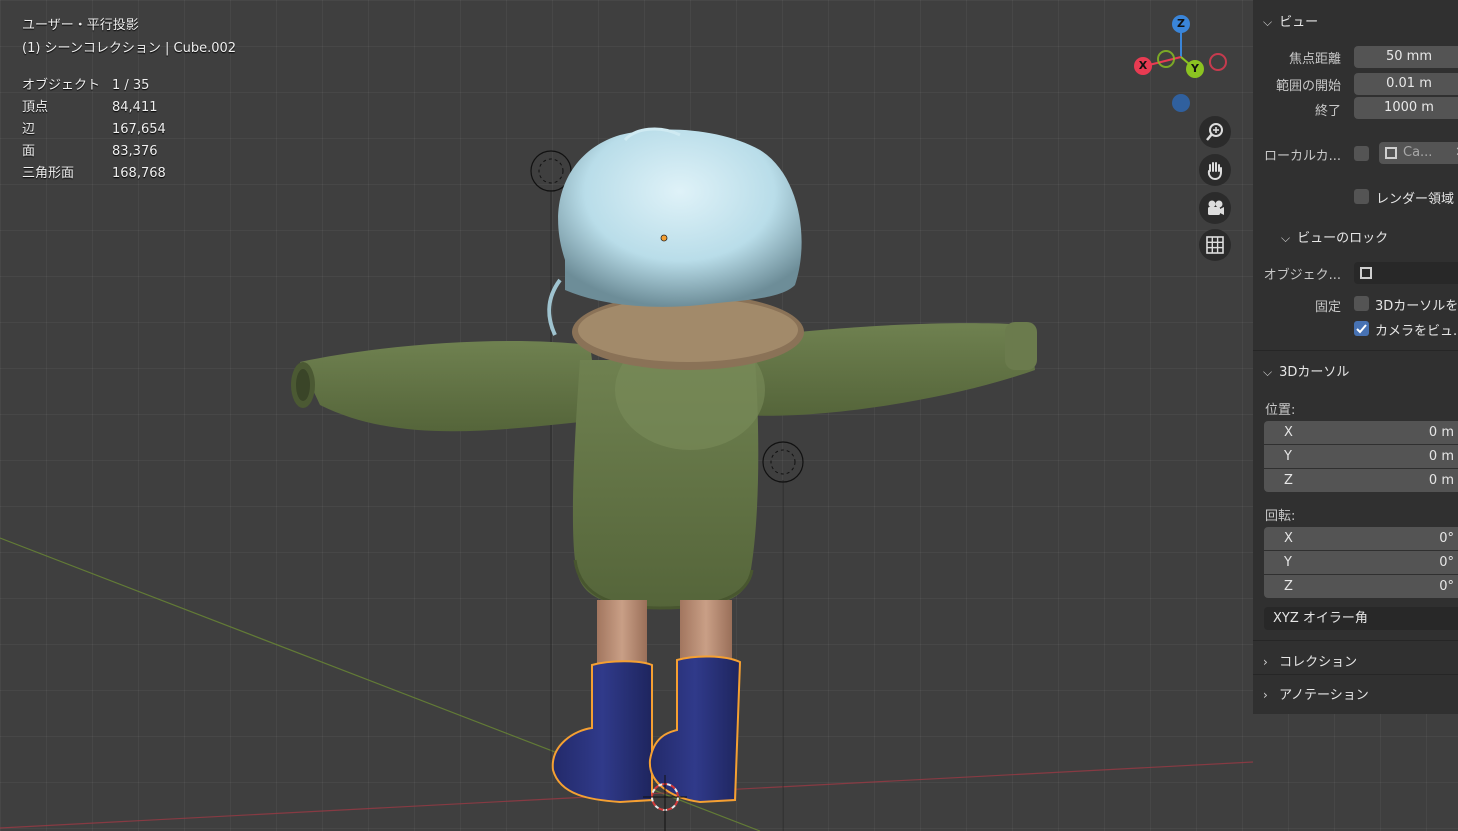 The image size is (1458, 831). I want to click on collection-section-header: › コレクション, so click(1310, 660).